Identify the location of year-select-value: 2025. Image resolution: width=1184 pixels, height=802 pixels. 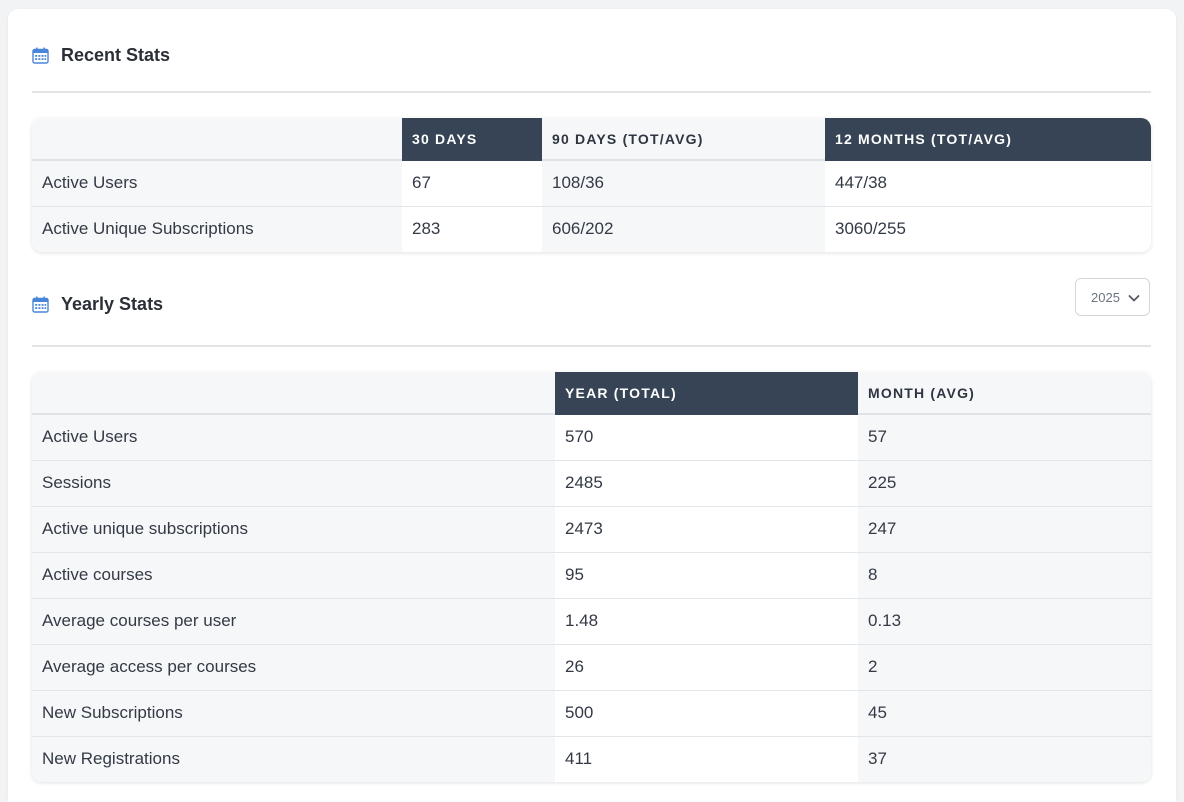
(1105, 297).